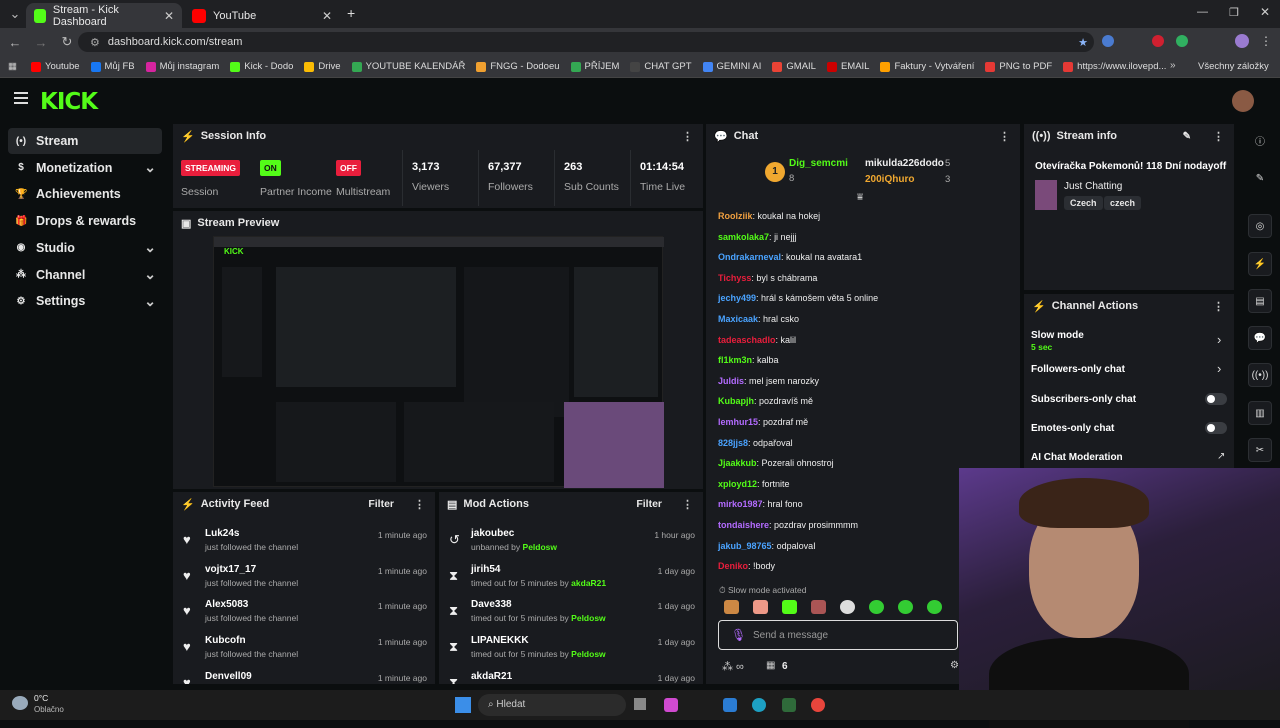 The image size is (1280, 728). I want to click on hamburger-menu-icon, so click(21, 98).